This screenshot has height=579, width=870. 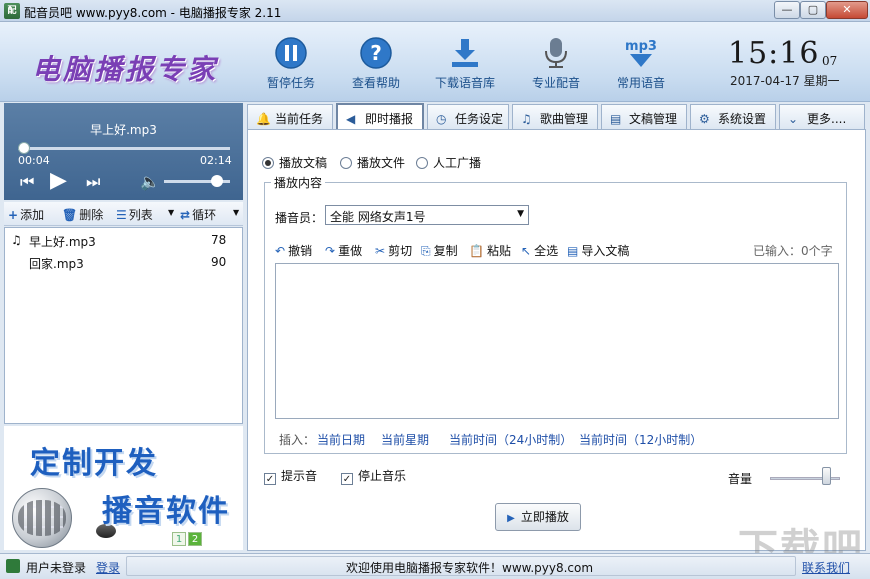 I want to click on radio-play-file: 播放文件, so click(x=372, y=162).